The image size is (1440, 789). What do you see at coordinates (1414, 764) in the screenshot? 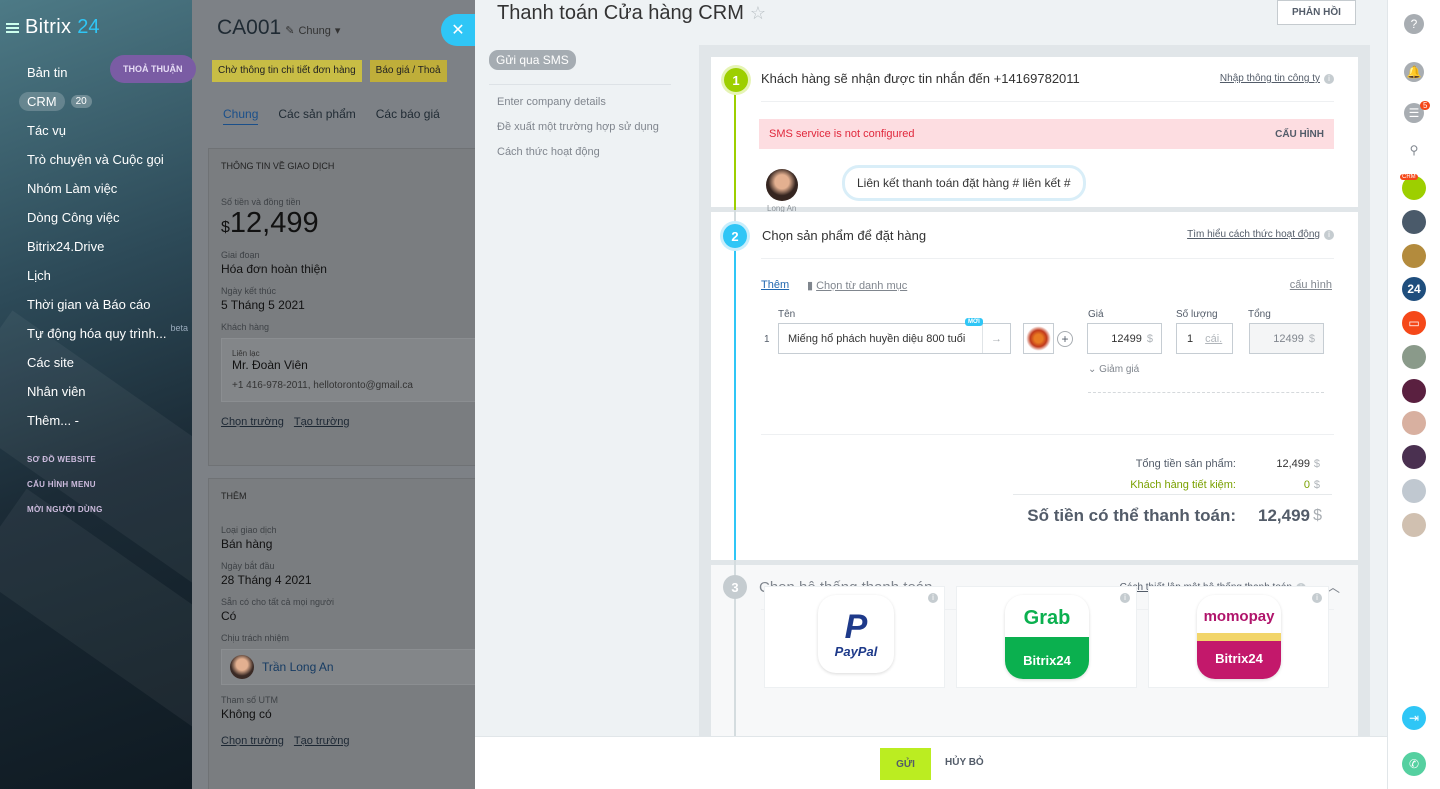
I see `phone-icon: ✆` at bounding box center [1414, 764].